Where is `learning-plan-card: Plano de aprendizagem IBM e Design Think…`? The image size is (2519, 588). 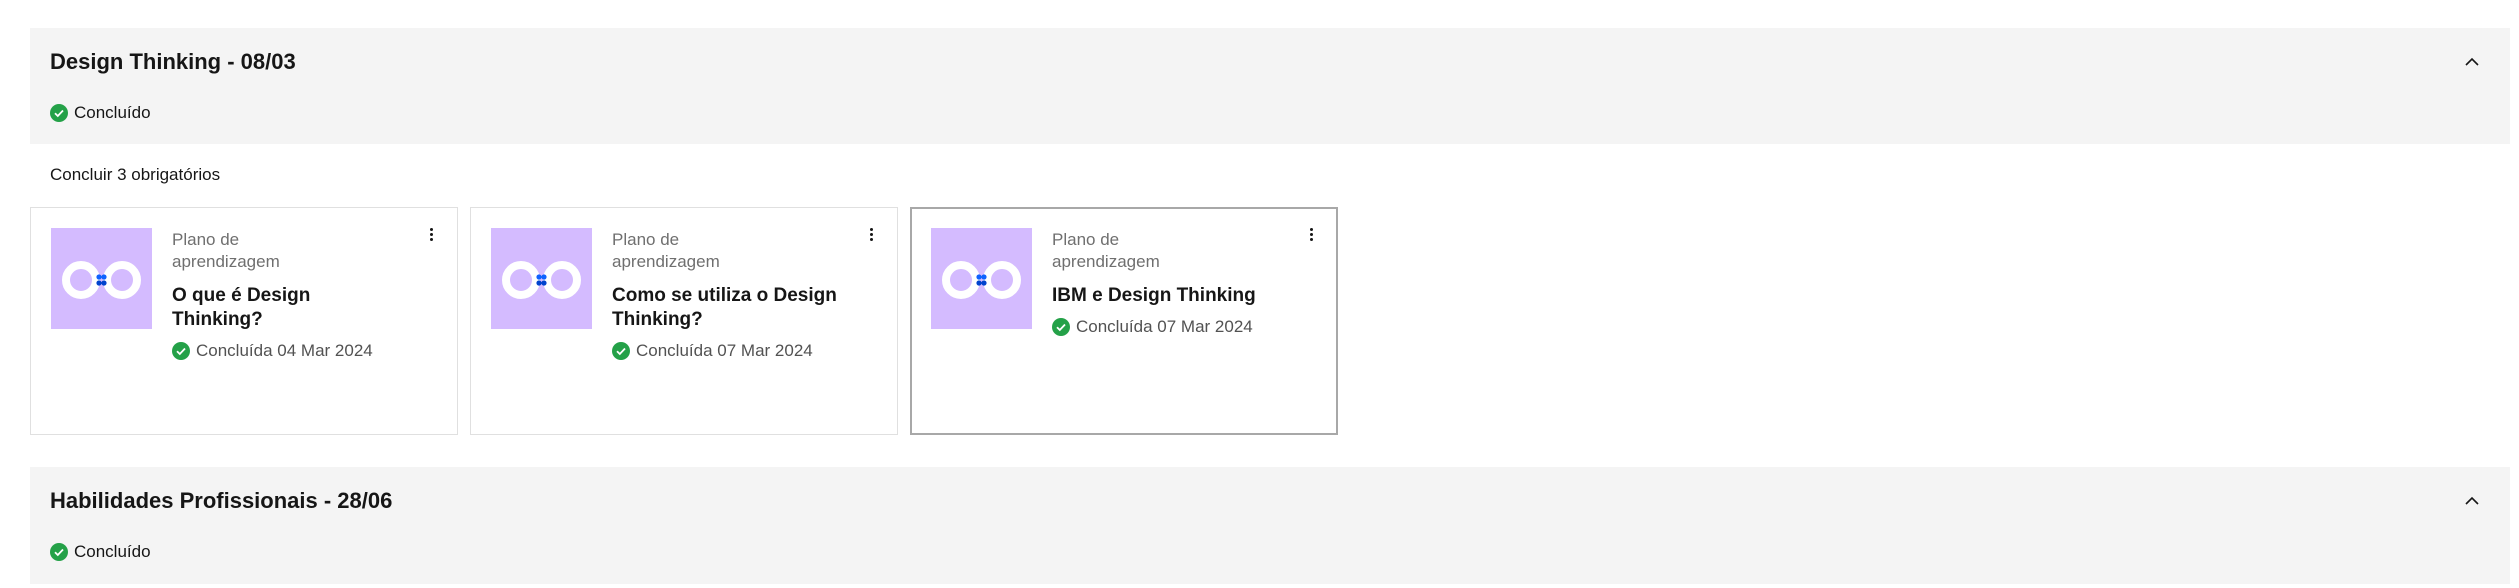
learning-plan-card: Plano de aprendizagem IBM e Design Think… is located at coordinates (1124, 321).